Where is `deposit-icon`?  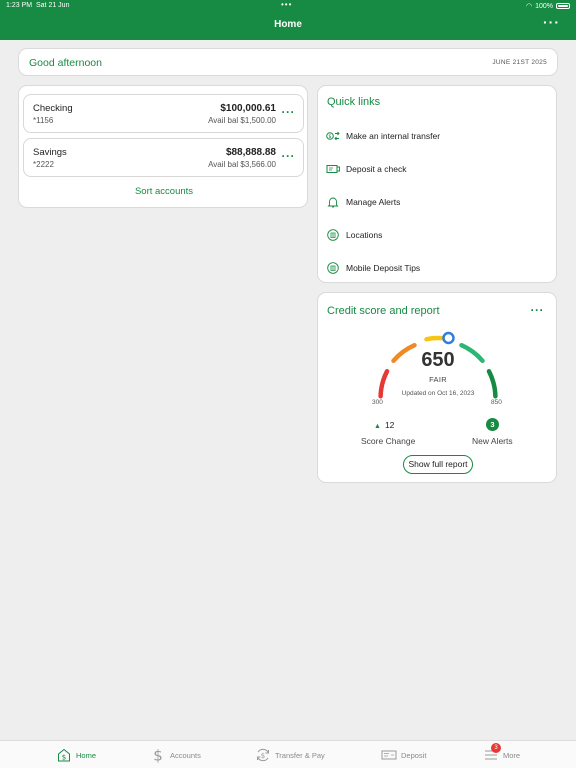 deposit-icon is located at coordinates (389, 755).